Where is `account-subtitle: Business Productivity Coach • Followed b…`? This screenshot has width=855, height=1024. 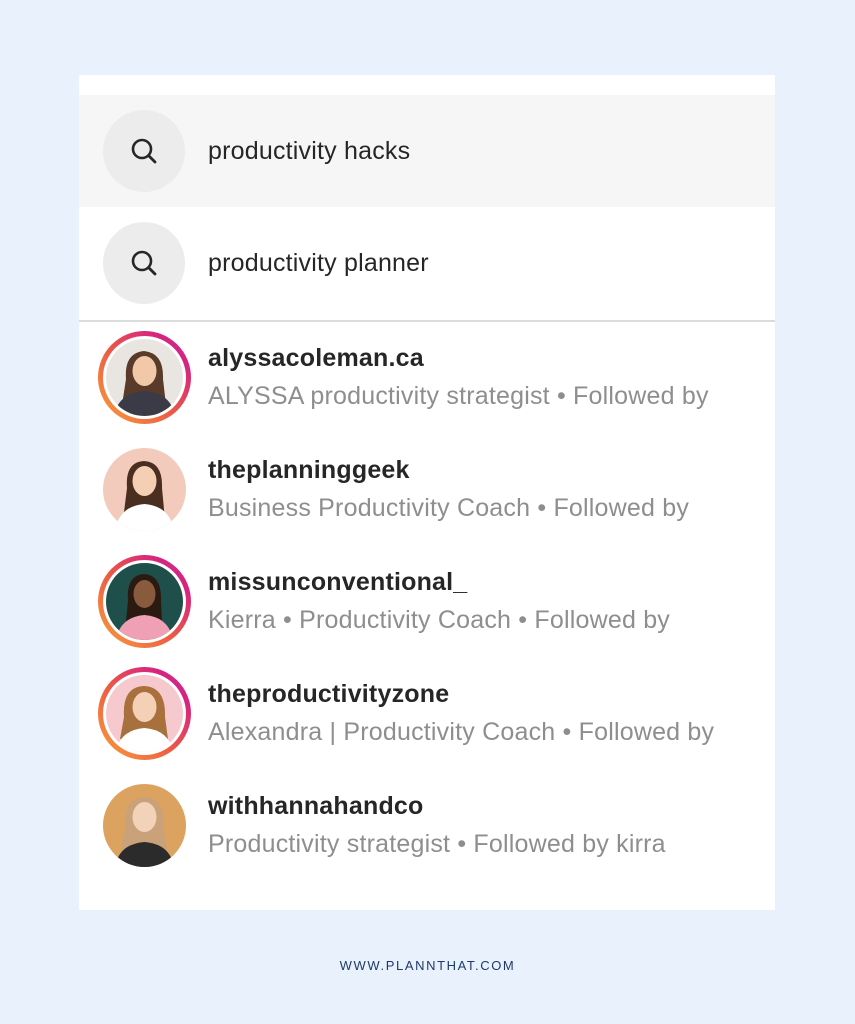 account-subtitle: Business Productivity Coach • Followed b… is located at coordinates (449, 508).